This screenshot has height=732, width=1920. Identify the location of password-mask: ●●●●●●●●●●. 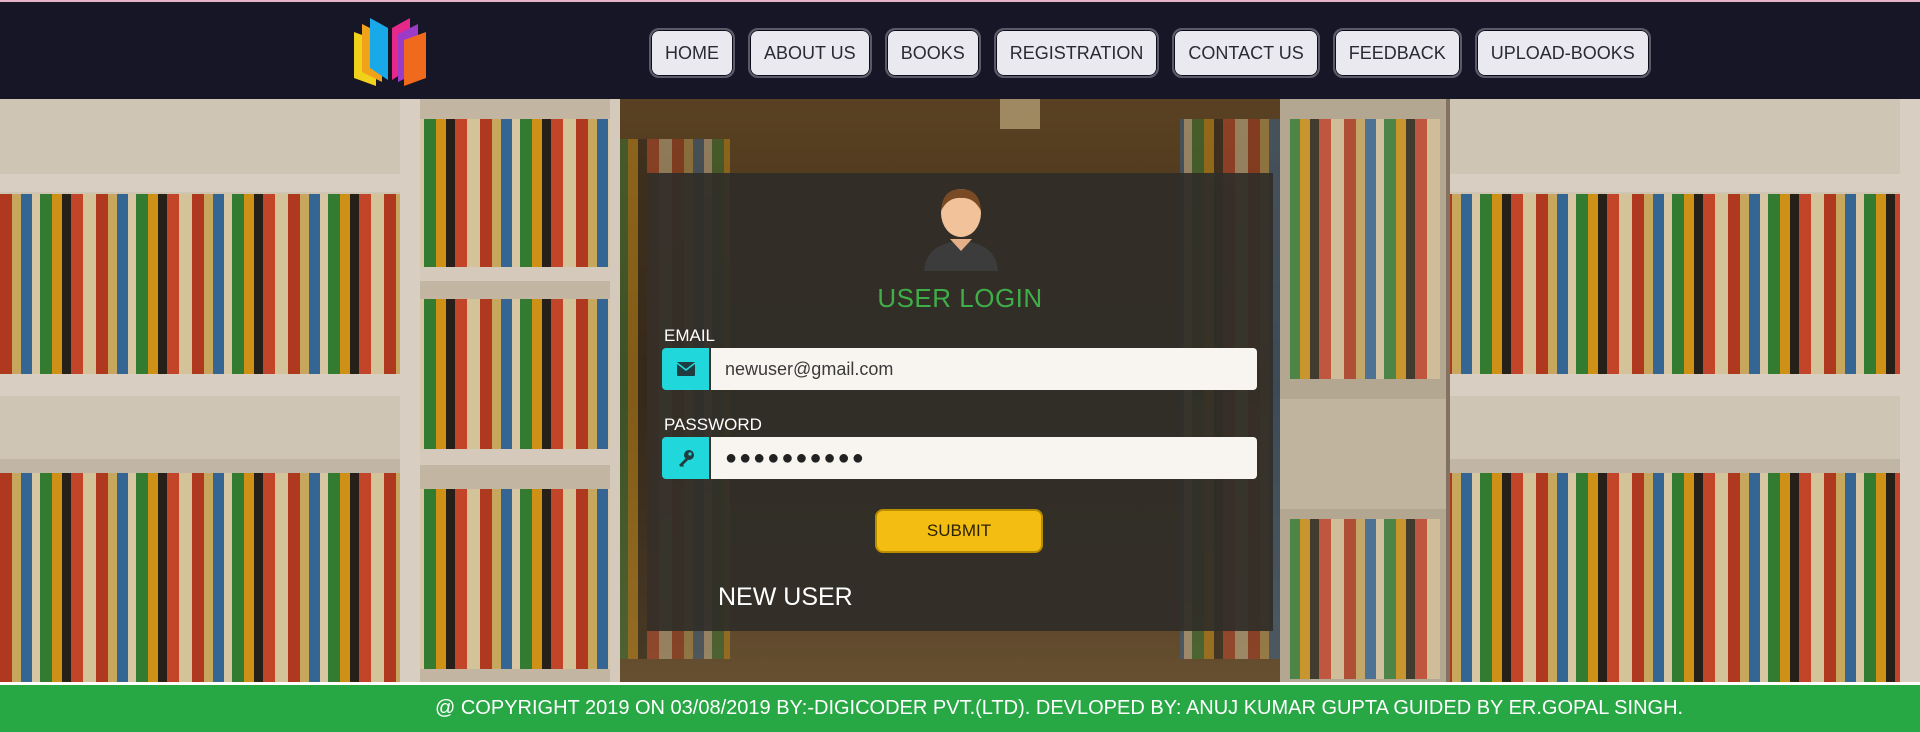
(795, 457).